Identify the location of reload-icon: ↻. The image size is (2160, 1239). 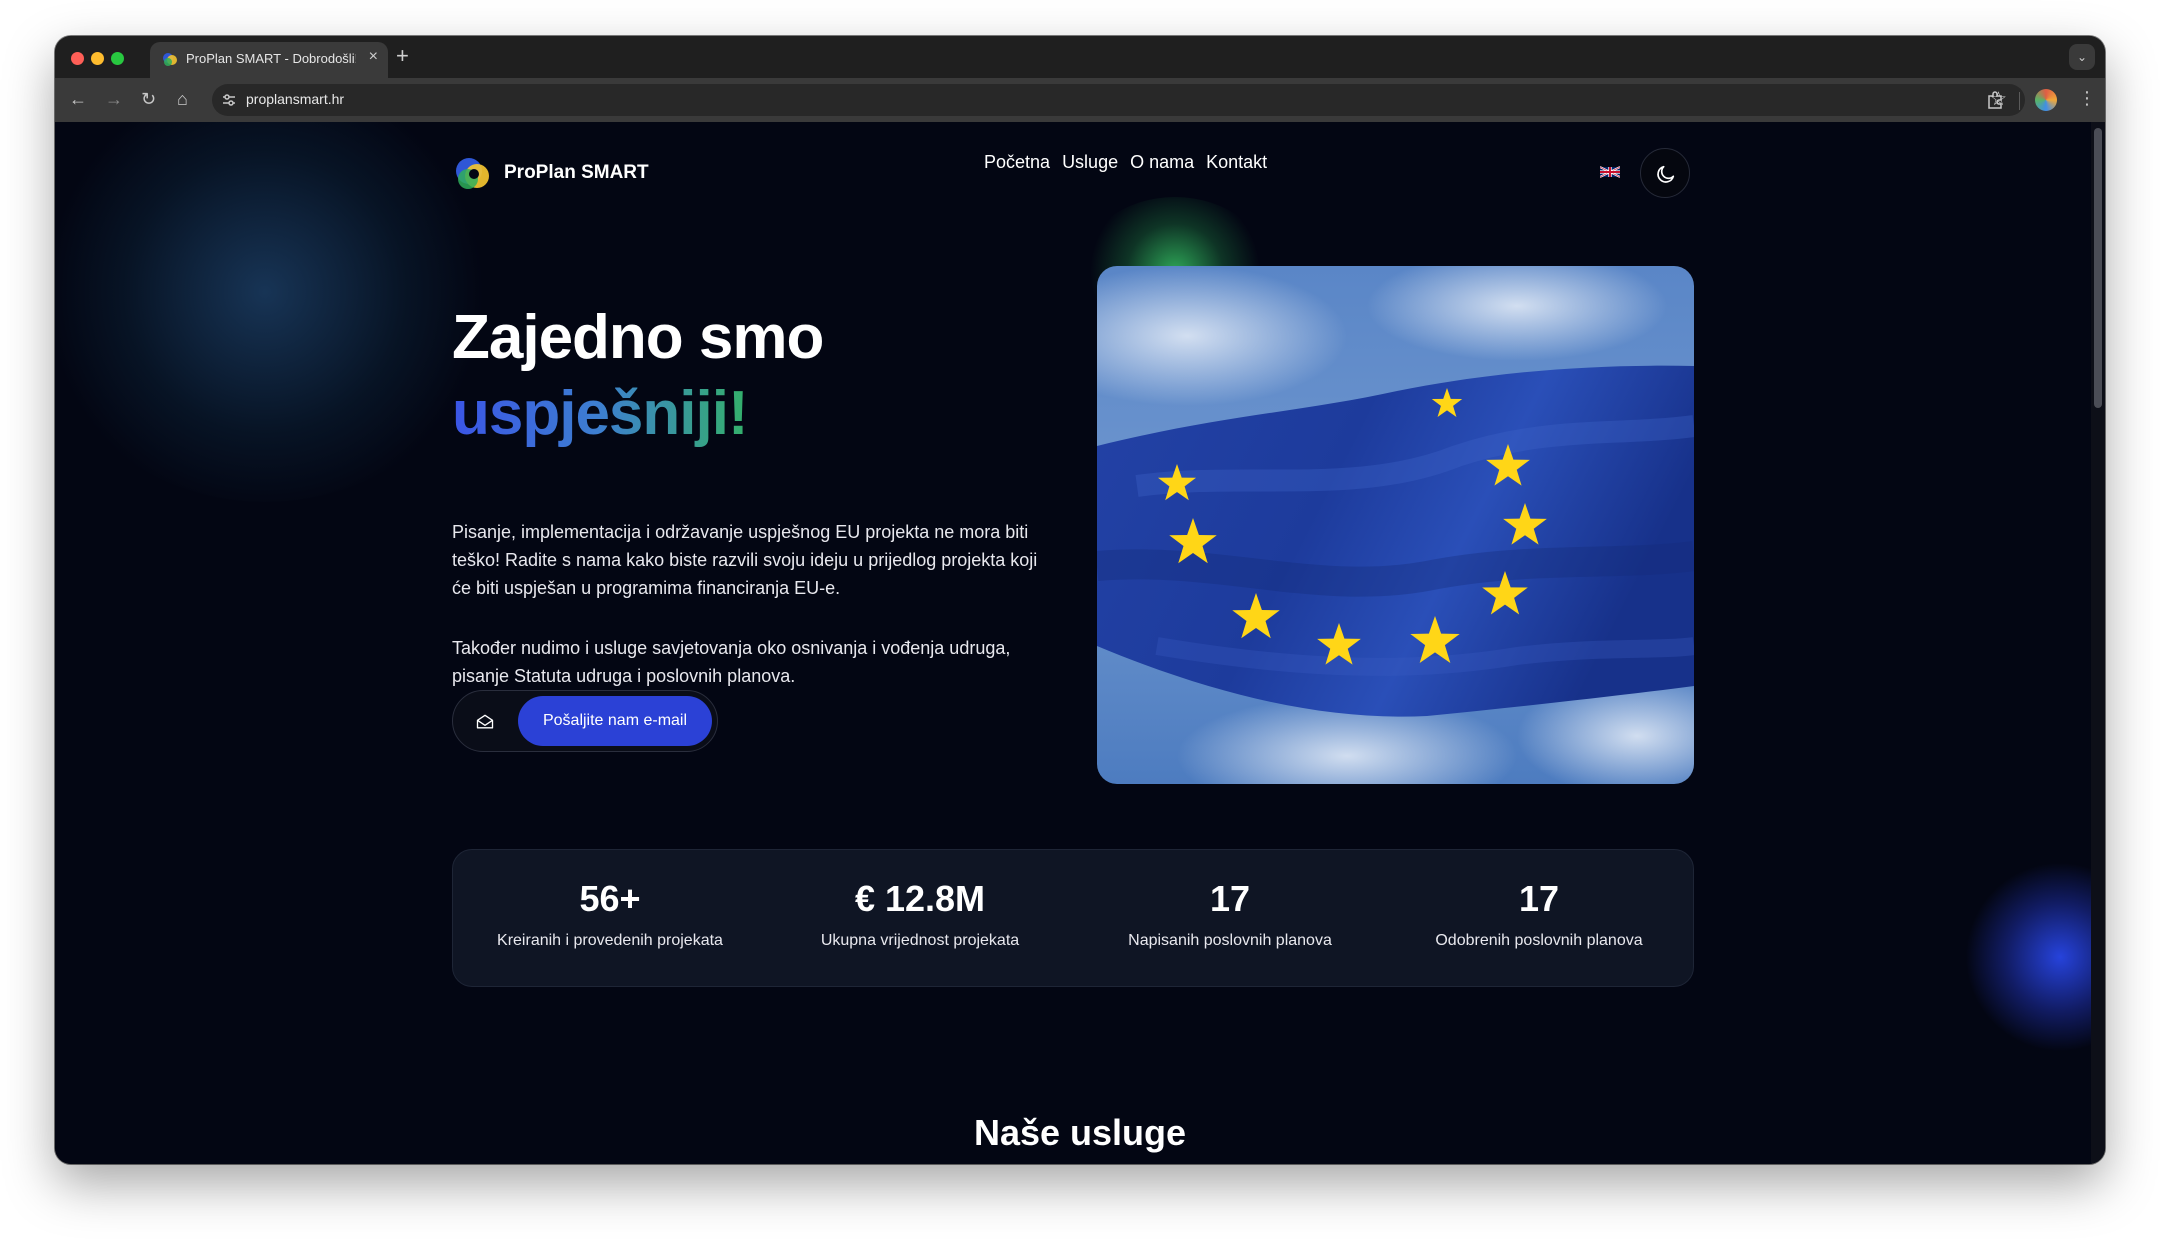
(148, 99).